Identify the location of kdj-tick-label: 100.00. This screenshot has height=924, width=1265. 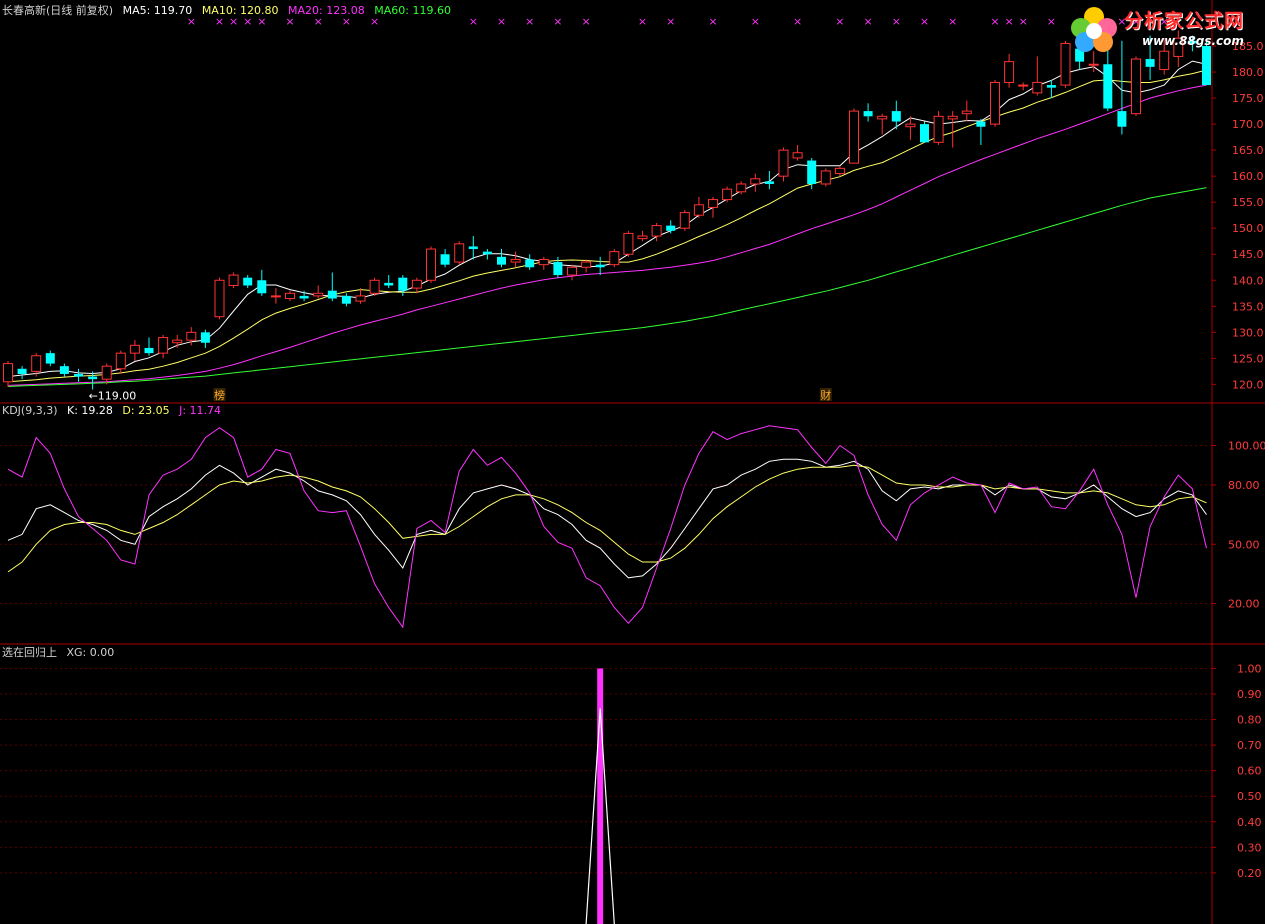
(1246, 446).